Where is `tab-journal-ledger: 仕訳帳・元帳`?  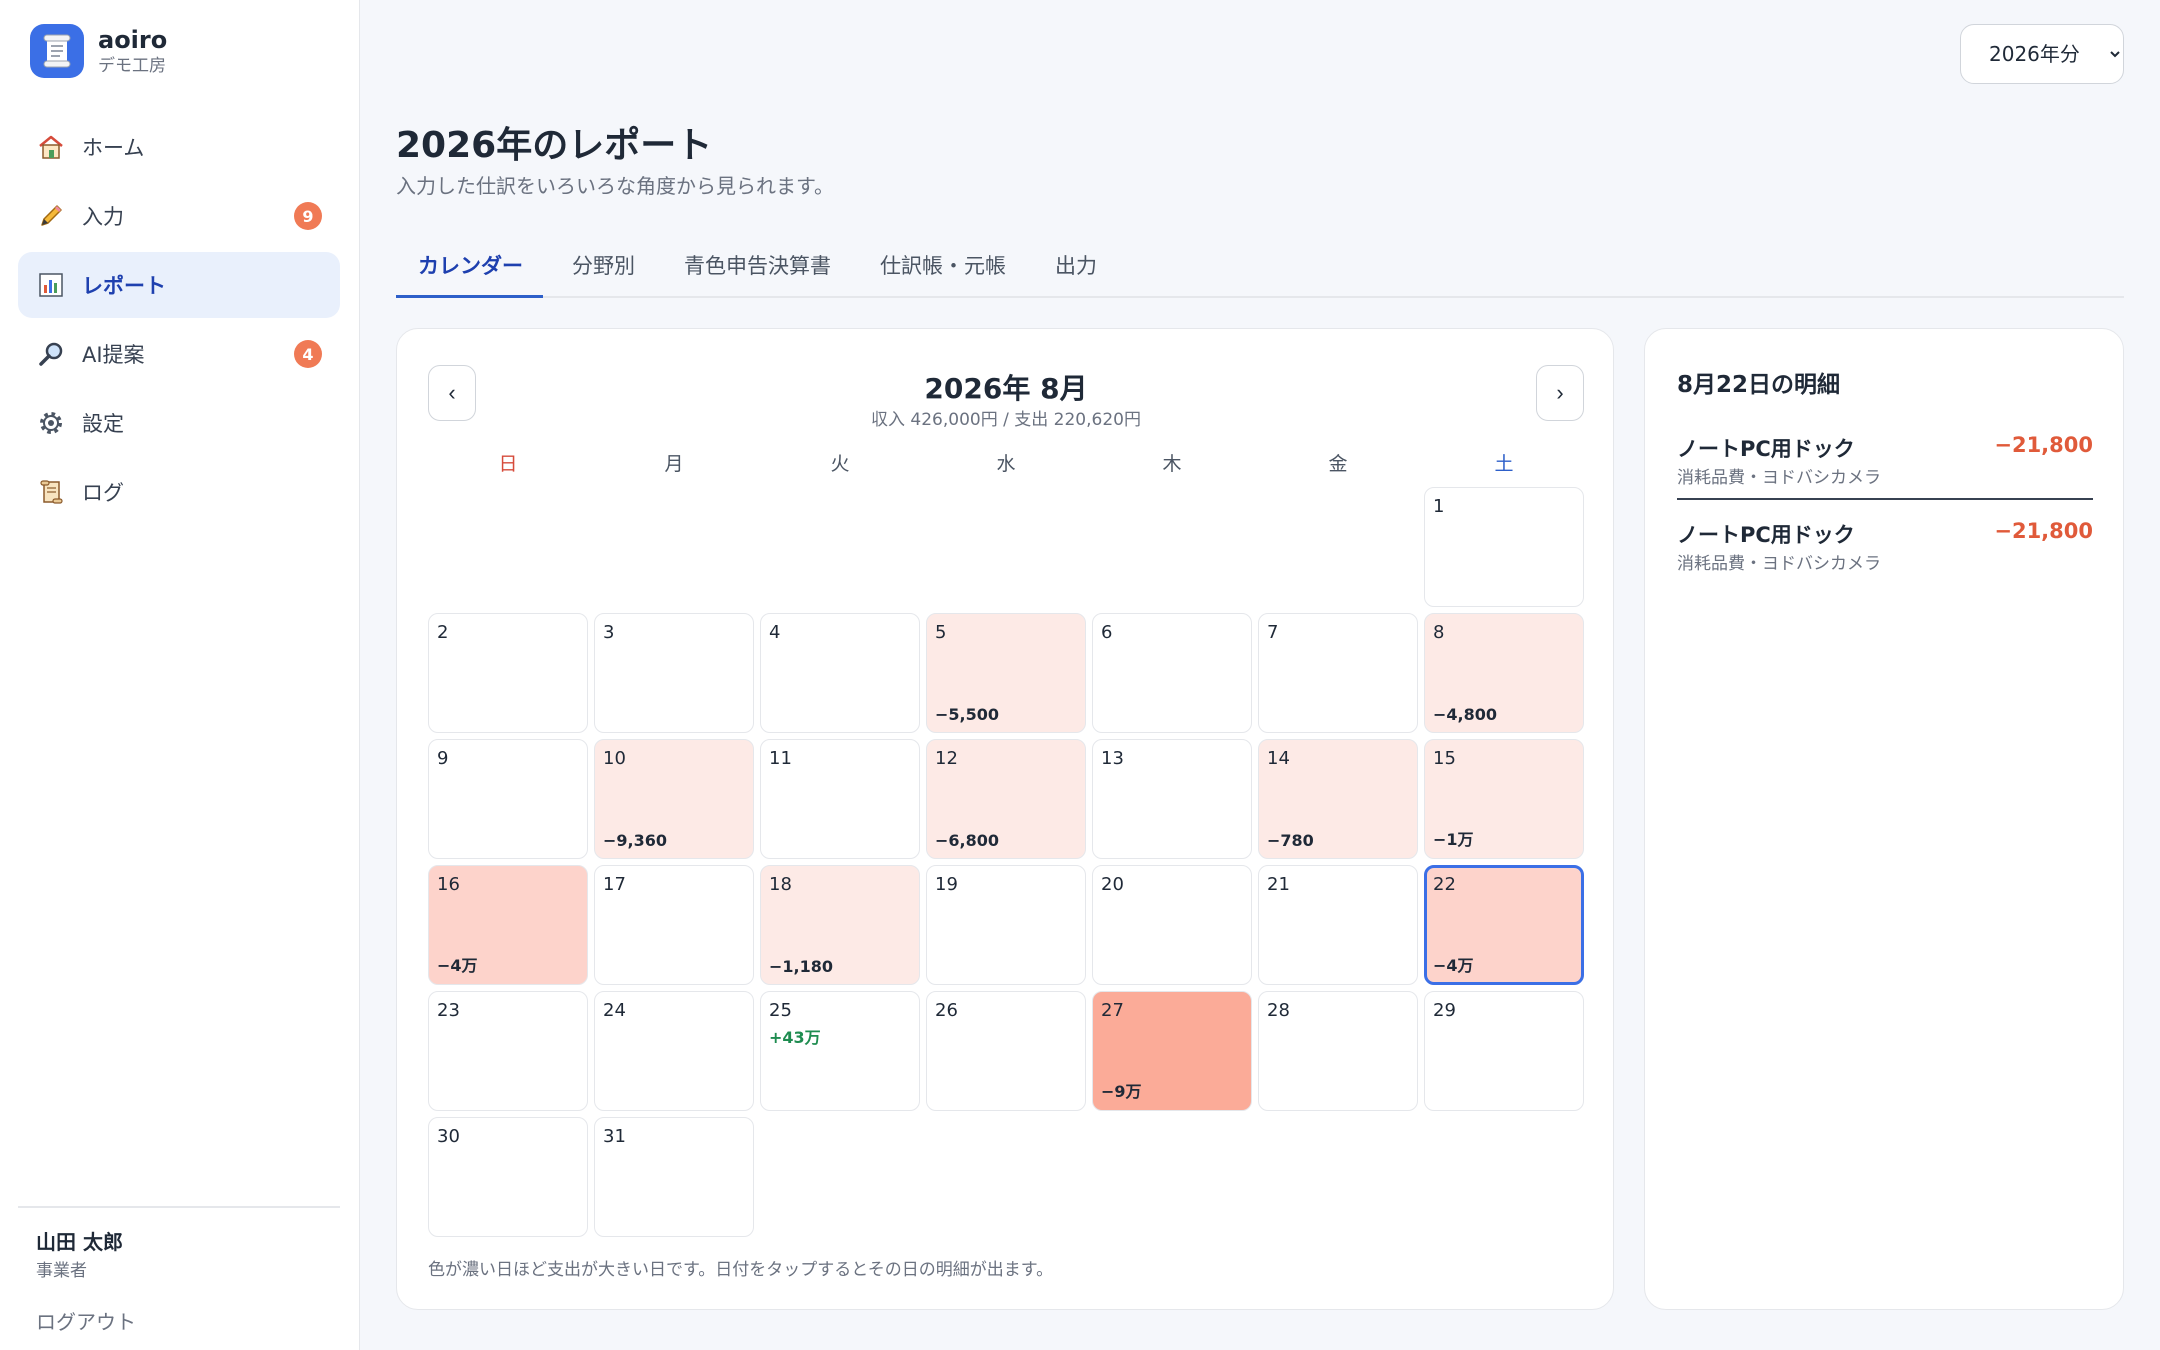 tab-journal-ledger: 仕訳帳・元帳 is located at coordinates (942, 270).